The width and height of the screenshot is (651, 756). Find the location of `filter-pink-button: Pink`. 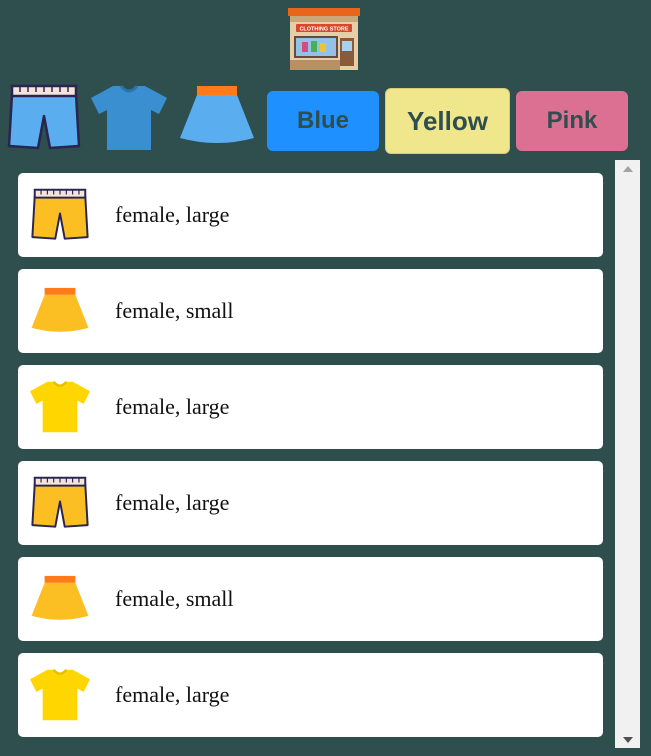

filter-pink-button: Pink is located at coordinates (572, 121).